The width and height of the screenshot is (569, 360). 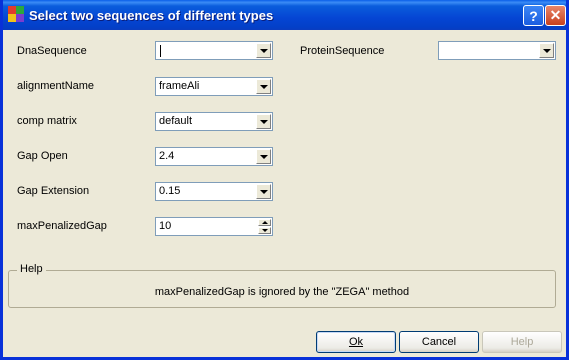 What do you see at coordinates (214, 156) in the screenshot?
I see `gap-open-select: 2.4` at bounding box center [214, 156].